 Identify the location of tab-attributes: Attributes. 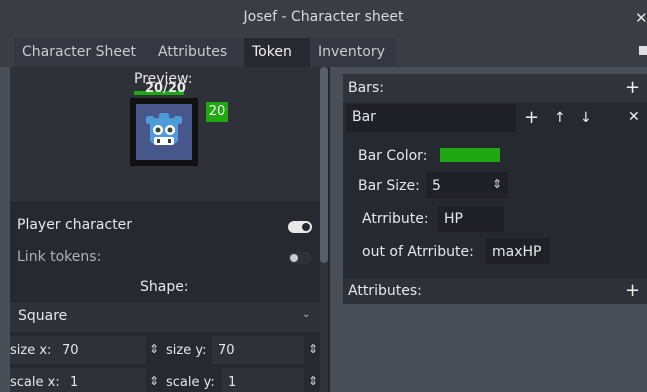
(197, 52).